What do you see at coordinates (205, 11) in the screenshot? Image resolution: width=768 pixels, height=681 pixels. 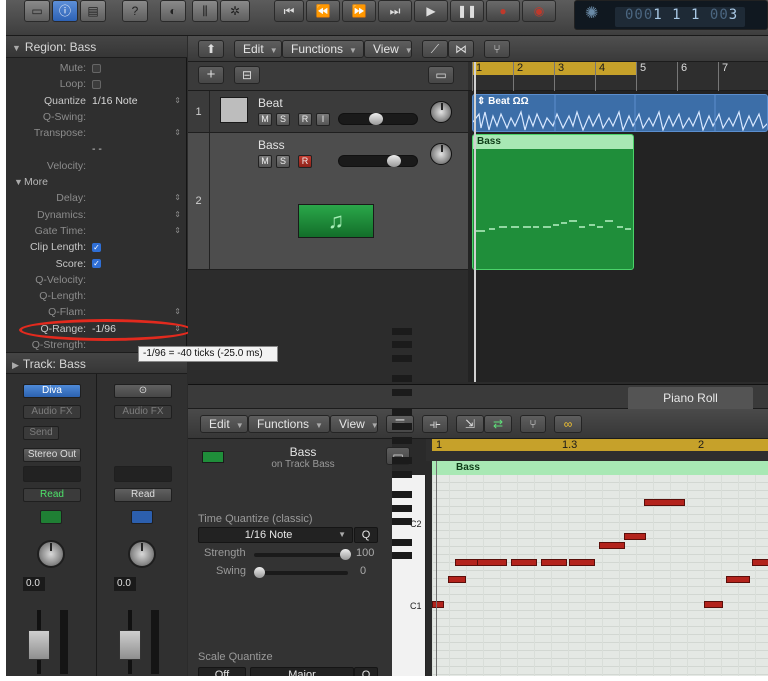 I see `mixer-icon: ⫼` at bounding box center [205, 11].